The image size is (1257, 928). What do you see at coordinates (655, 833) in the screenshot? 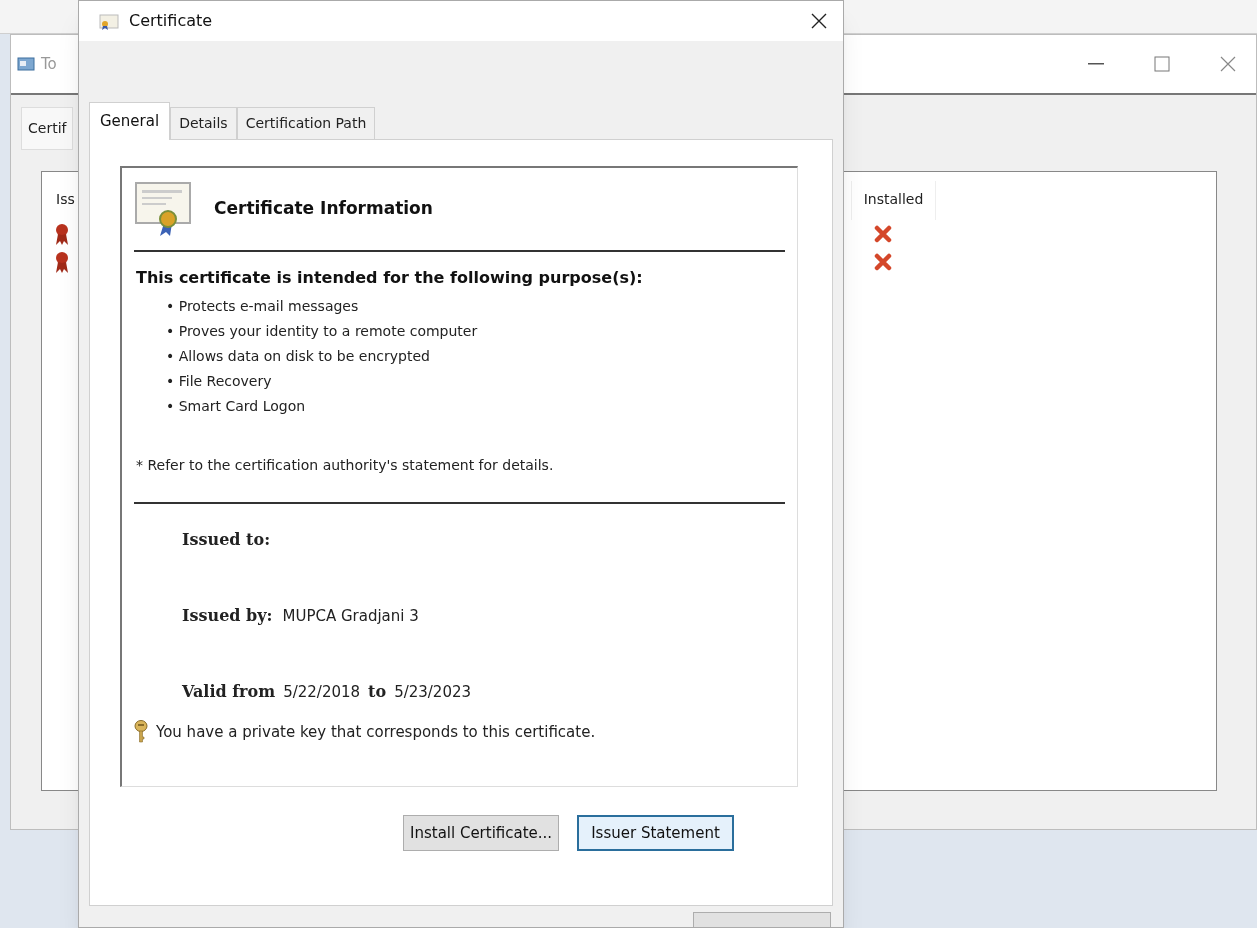
I see `dialog-button: Issuer Statement` at bounding box center [655, 833].